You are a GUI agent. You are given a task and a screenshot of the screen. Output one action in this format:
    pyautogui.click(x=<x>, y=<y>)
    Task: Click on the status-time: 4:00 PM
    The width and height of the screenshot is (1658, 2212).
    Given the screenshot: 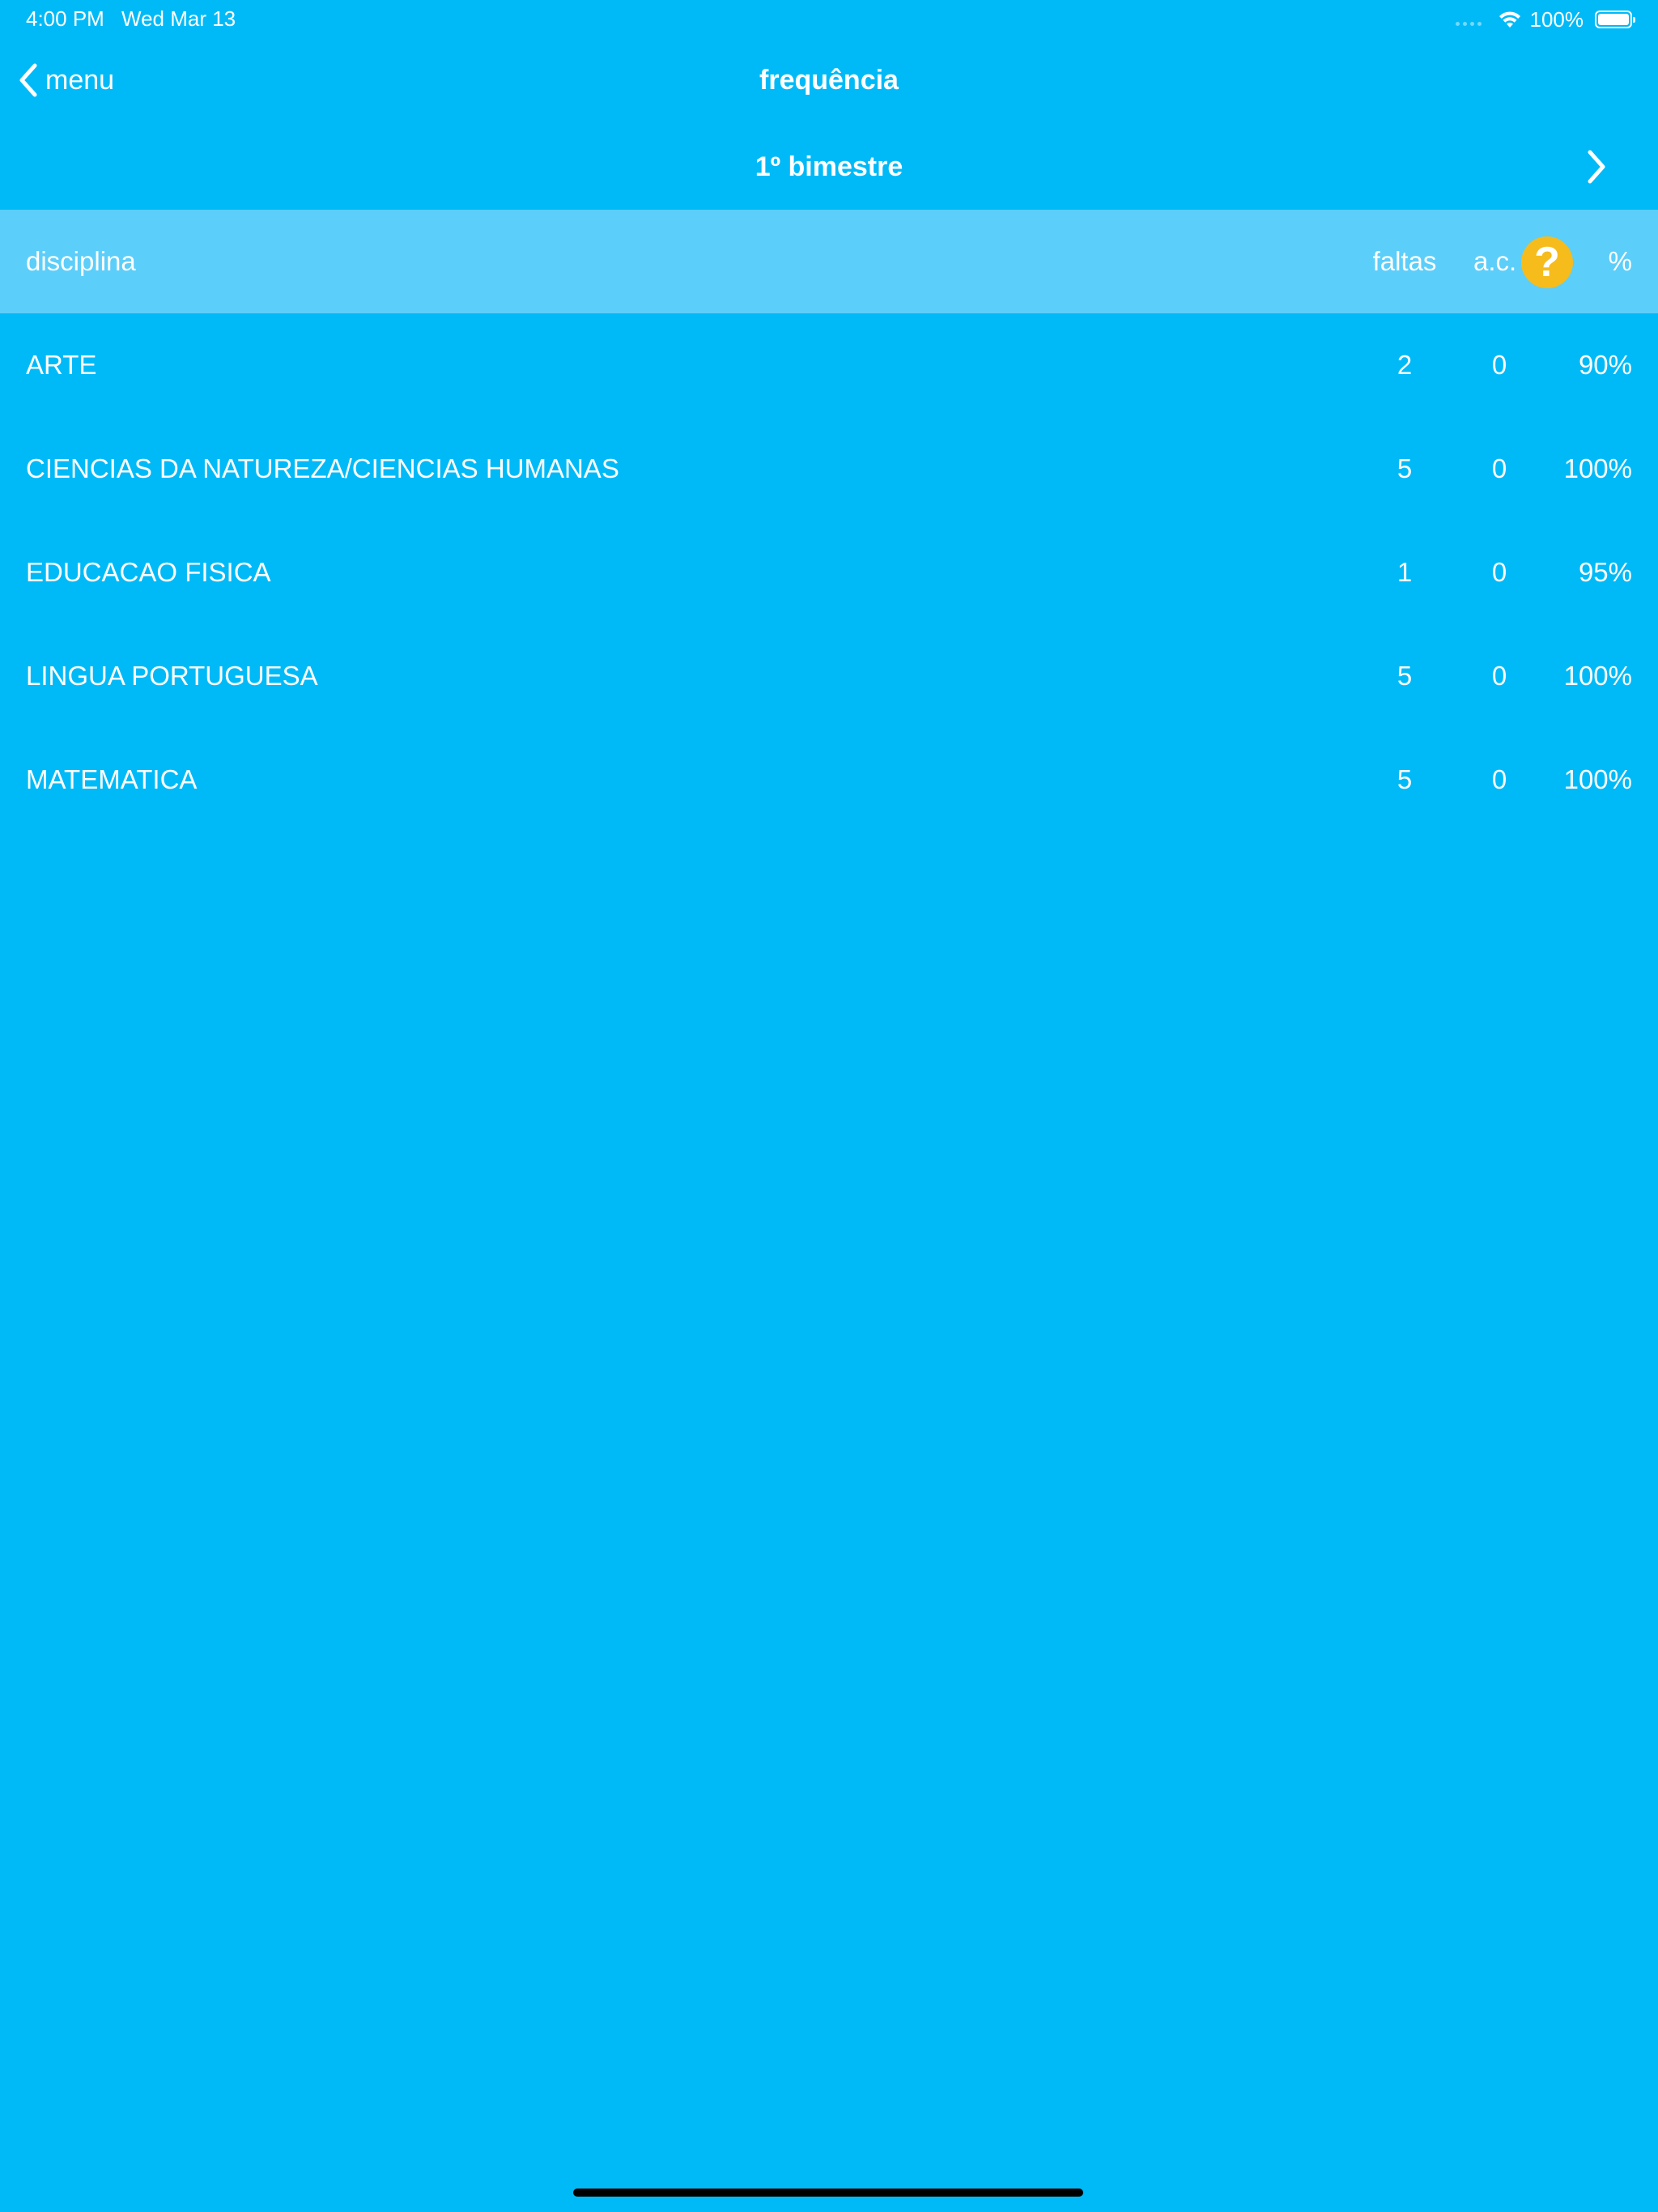 What is the action you would take?
    pyautogui.click(x=65, y=19)
    